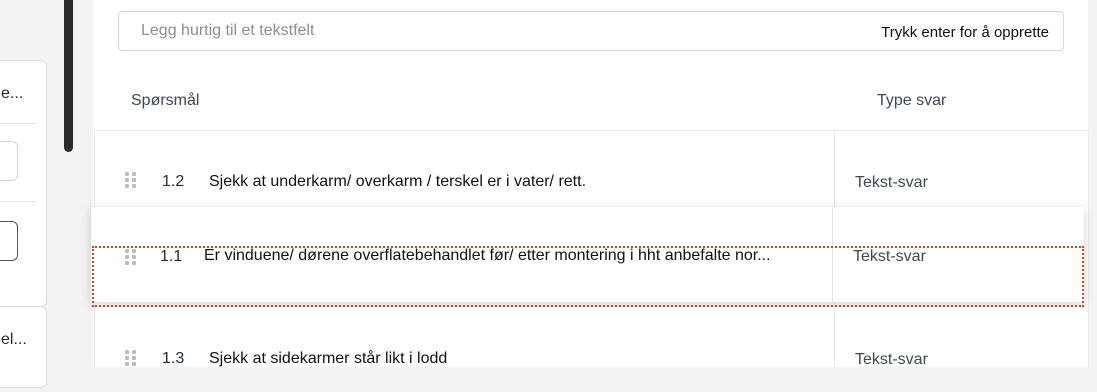 The height and width of the screenshot is (392, 1097). Describe the element at coordinates (912, 100) in the screenshot. I see `column-header-answer-type: Type svar` at that location.